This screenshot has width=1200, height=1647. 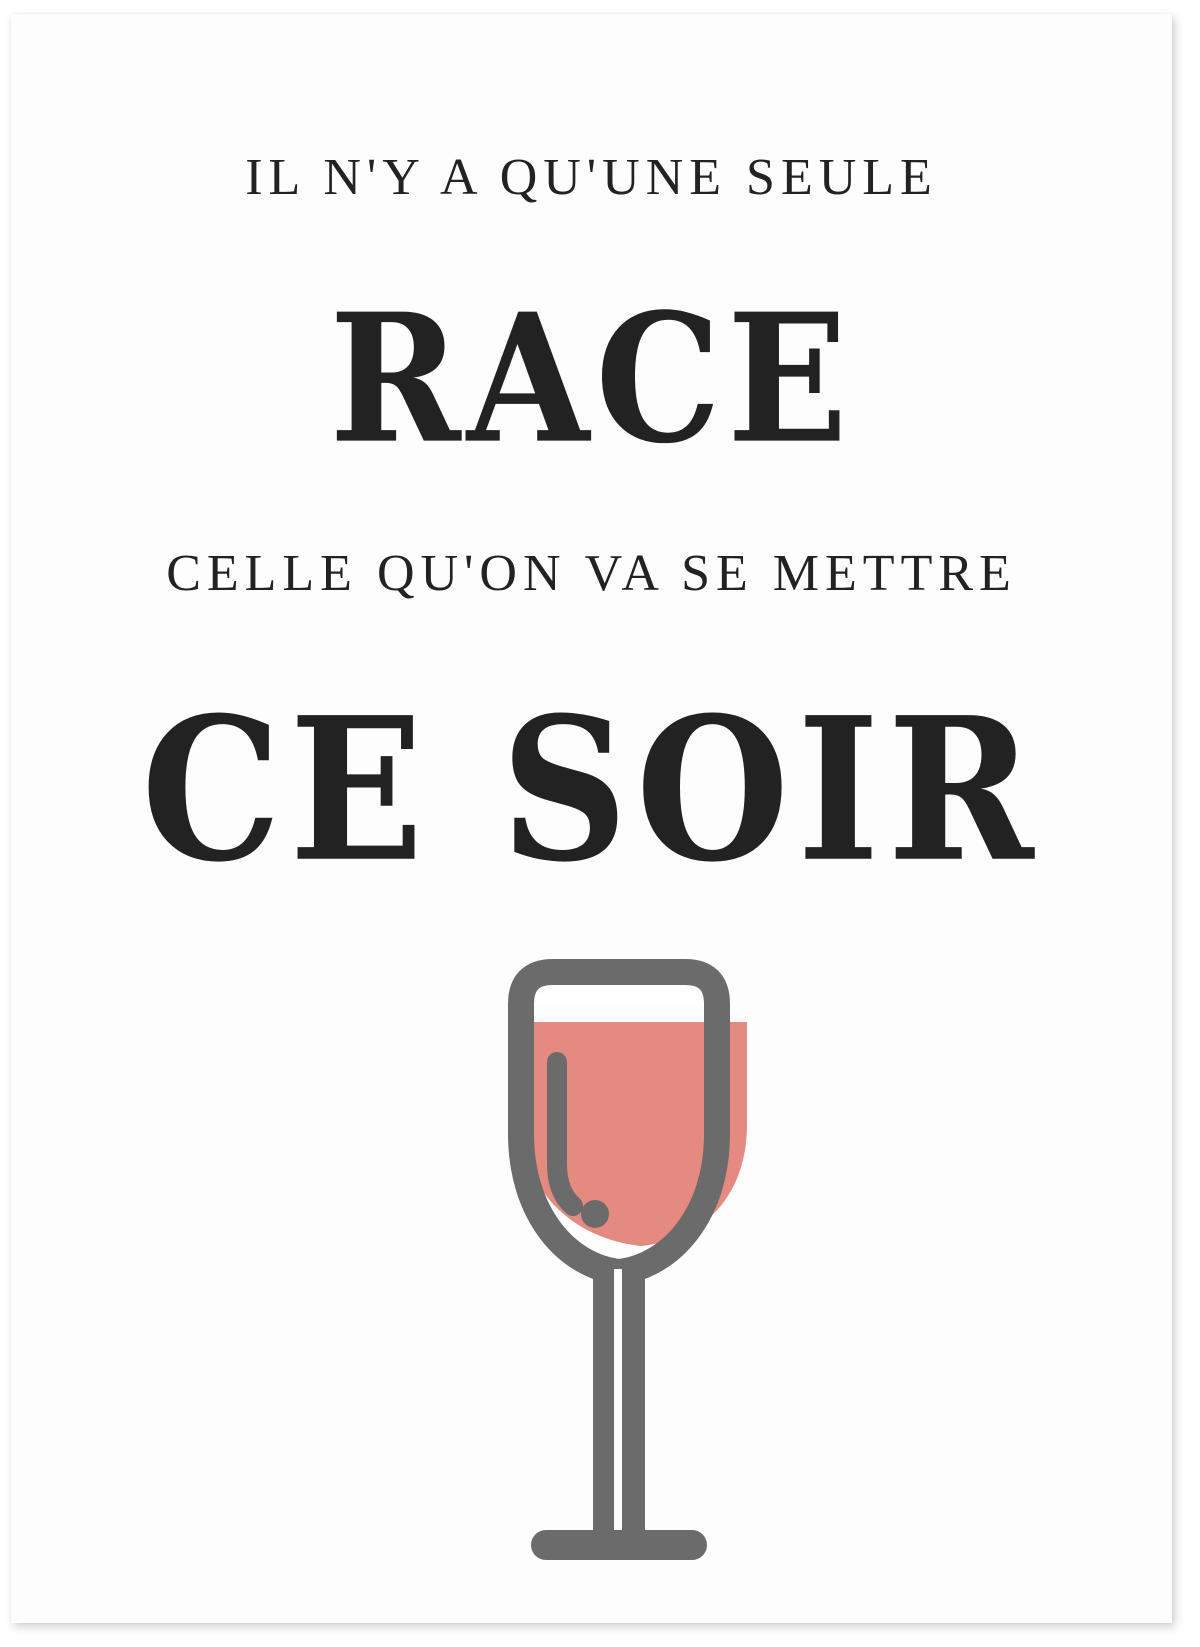 What do you see at coordinates (595, 1214) in the screenshot?
I see `glass-reflection-dot` at bounding box center [595, 1214].